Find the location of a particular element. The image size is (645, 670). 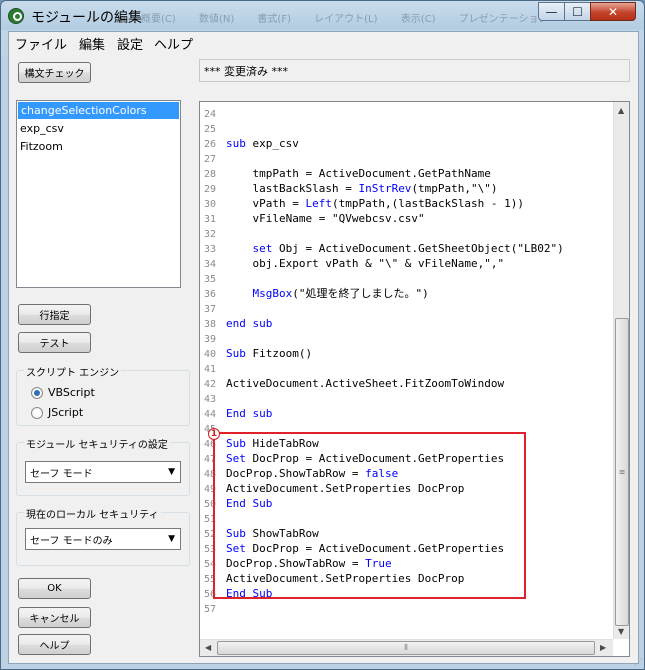

code-line: 38 end sub is located at coordinates (406, 323).